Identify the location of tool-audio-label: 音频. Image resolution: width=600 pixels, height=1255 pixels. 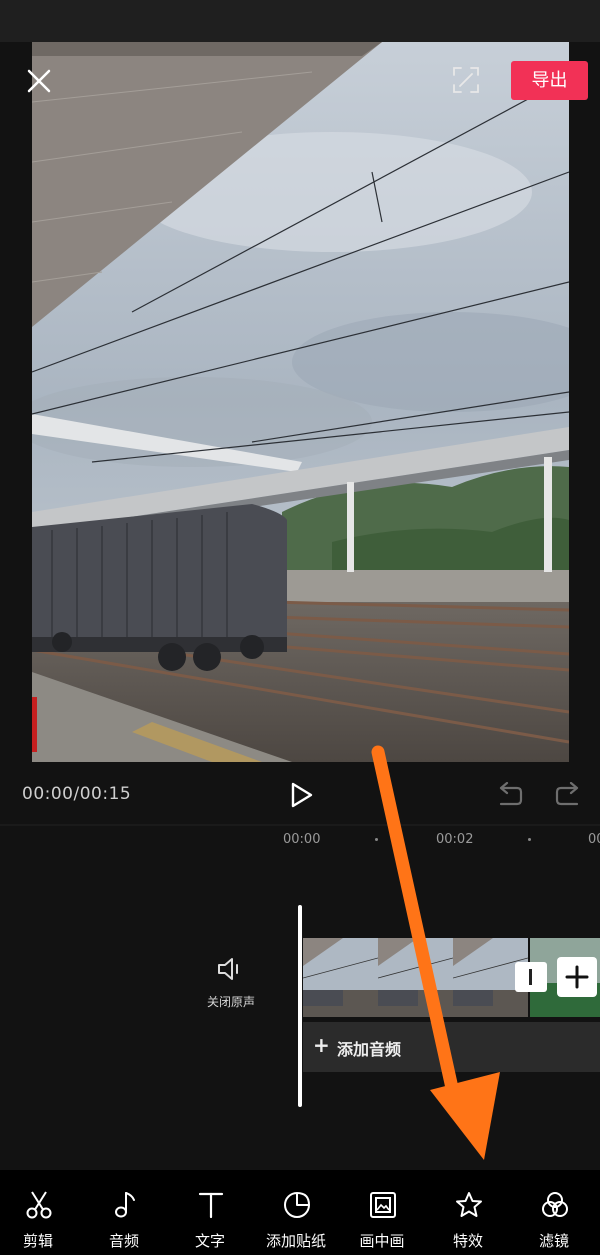
(123, 1241).